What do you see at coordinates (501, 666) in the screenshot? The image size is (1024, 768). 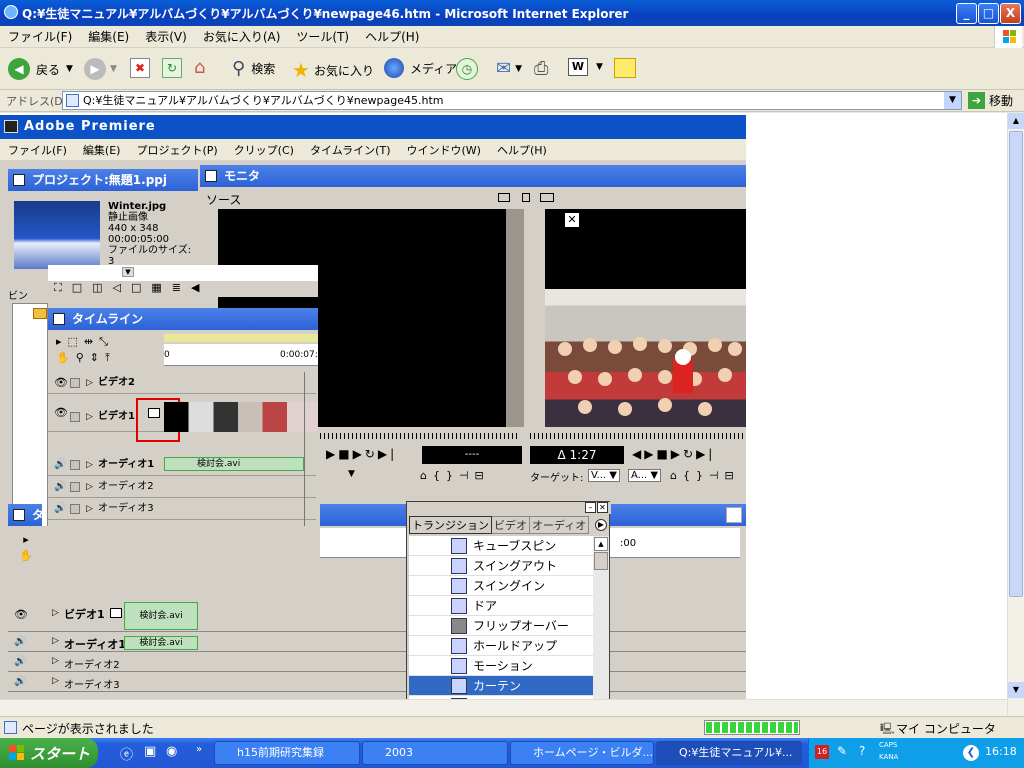 I see `transition-item: モーション` at bounding box center [501, 666].